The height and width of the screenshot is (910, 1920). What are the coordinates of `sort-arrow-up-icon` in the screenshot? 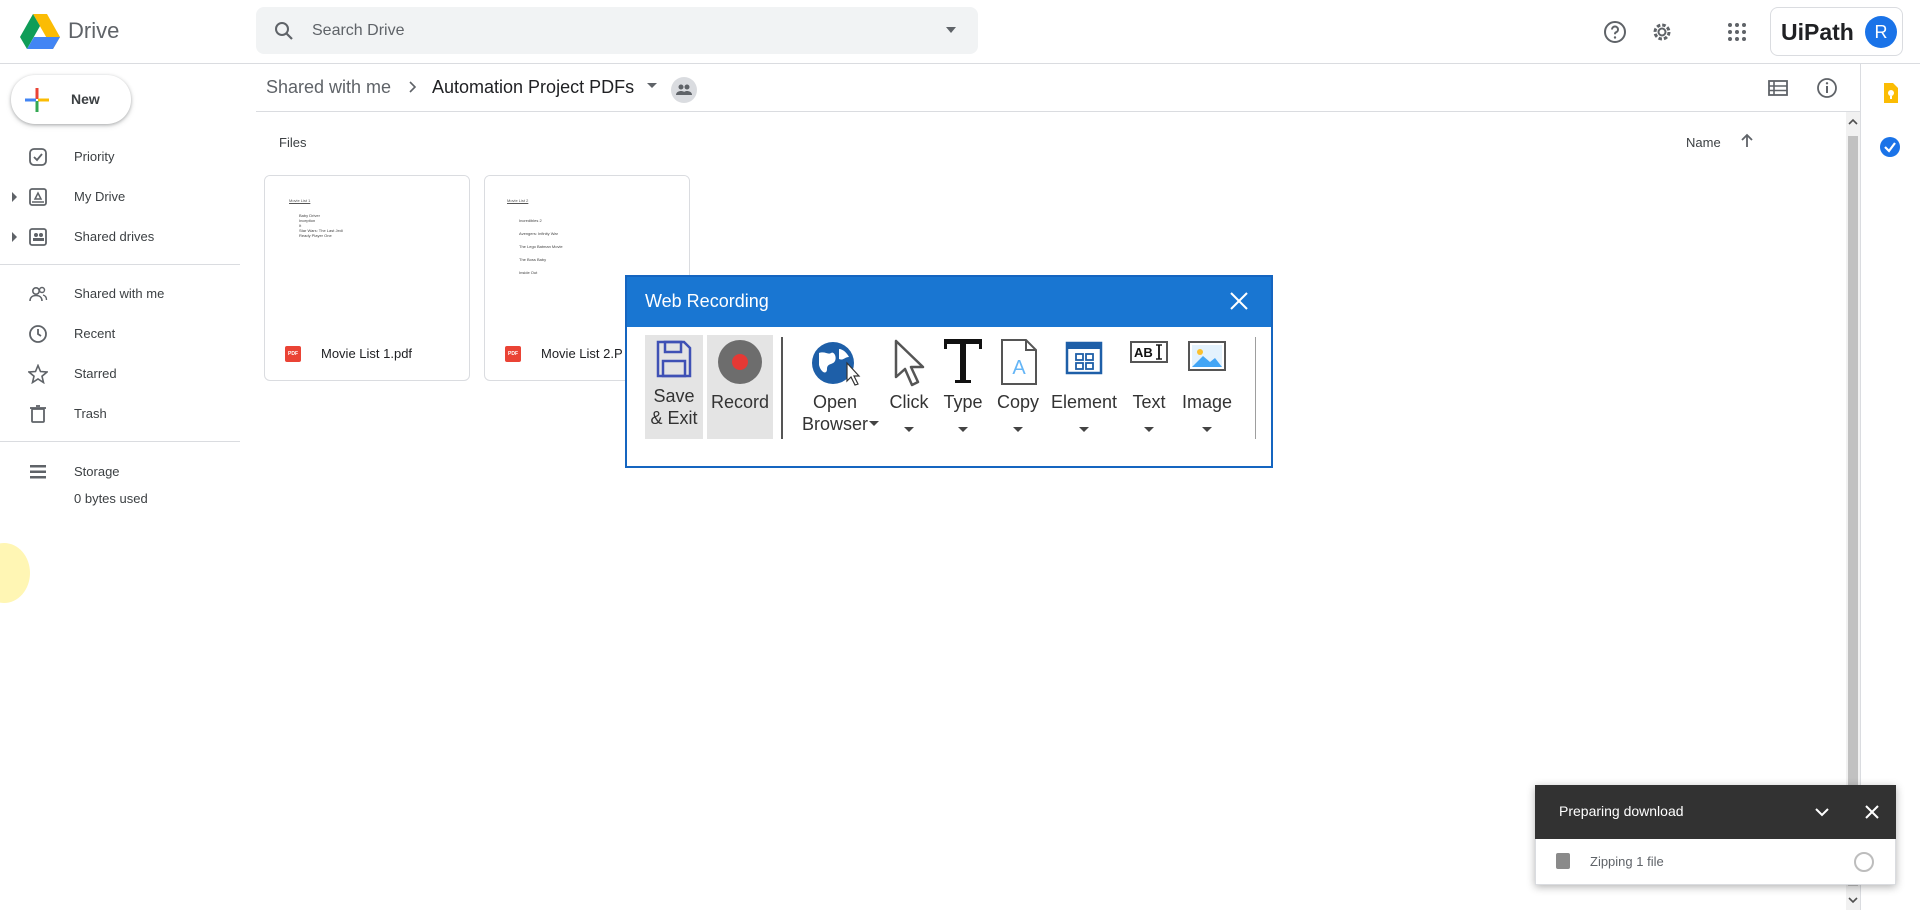 It's located at (1747, 141).